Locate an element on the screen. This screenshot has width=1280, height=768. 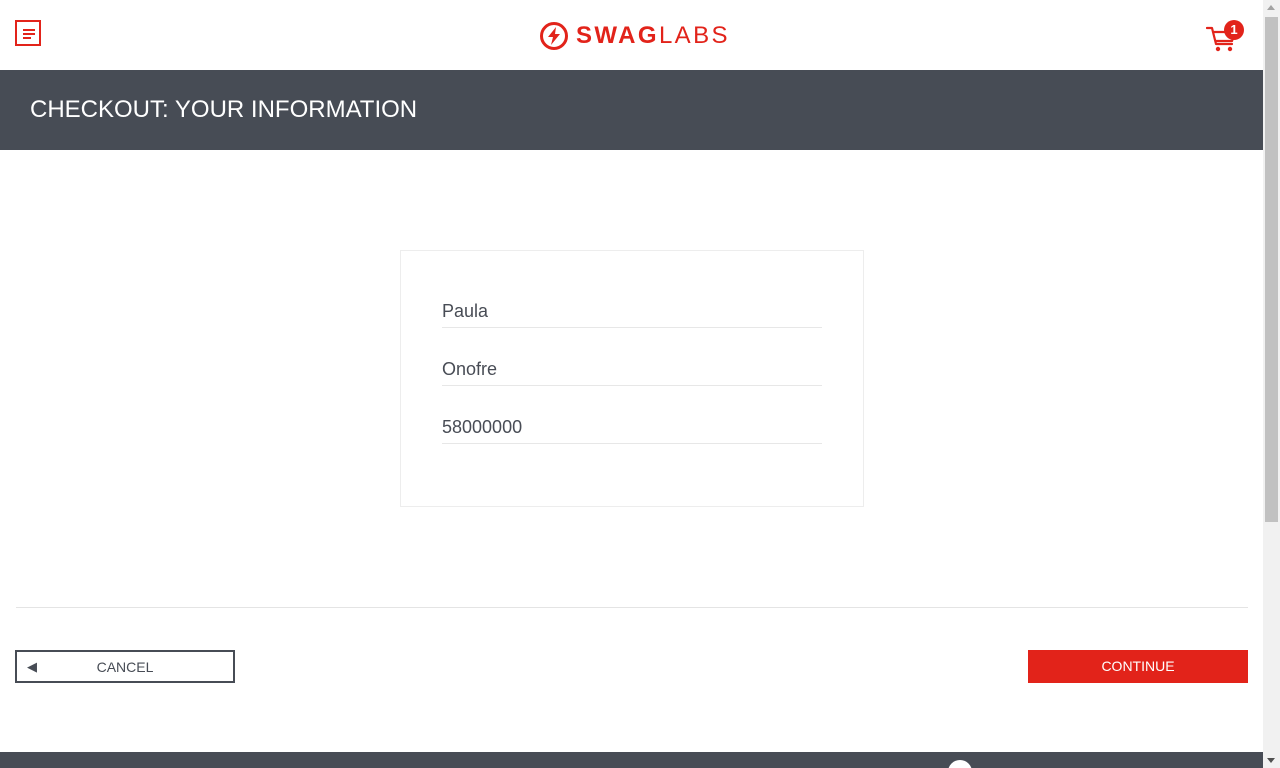
lightning-logo-icon is located at coordinates (554, 36).